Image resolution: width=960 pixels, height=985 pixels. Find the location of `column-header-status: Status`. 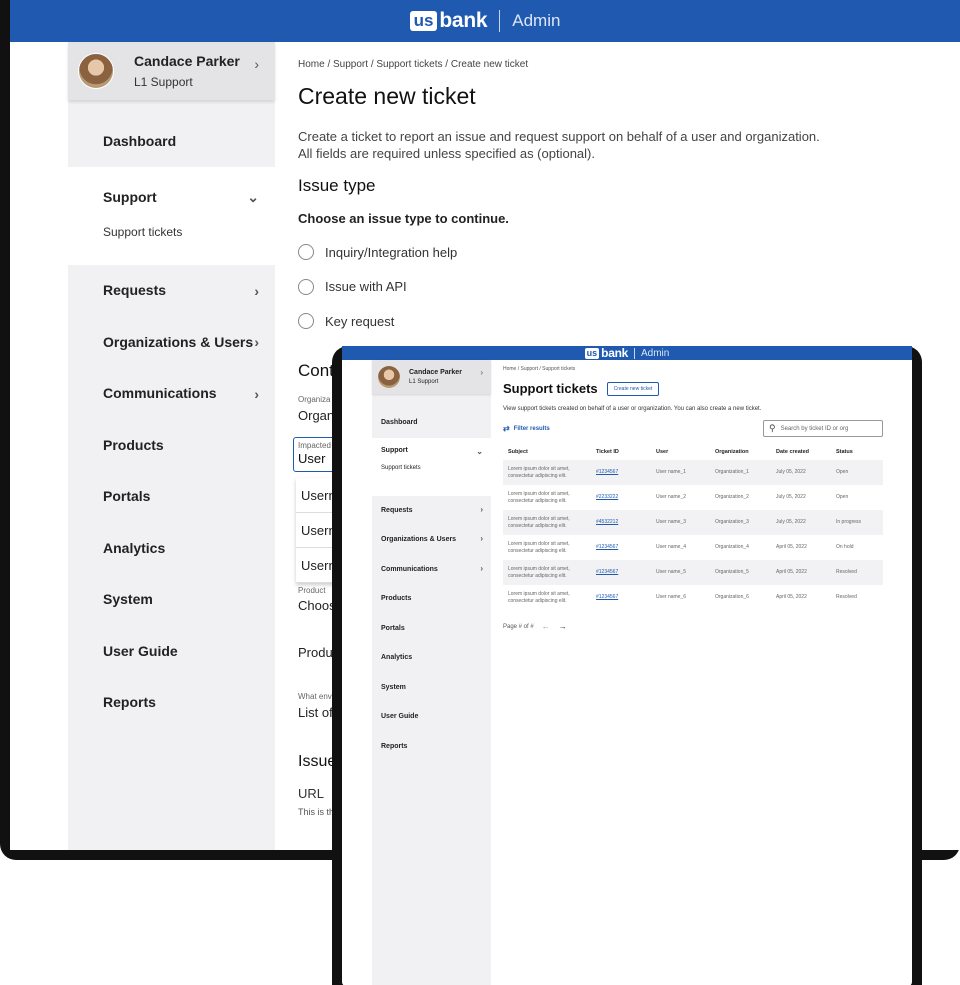

column-header-status: Status is located at coordinates (859, 451).